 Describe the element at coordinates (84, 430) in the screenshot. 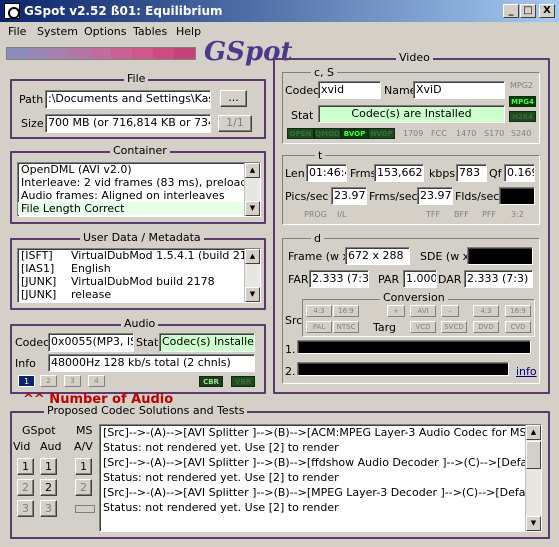

I see `ms-column-label: MS` at that location.